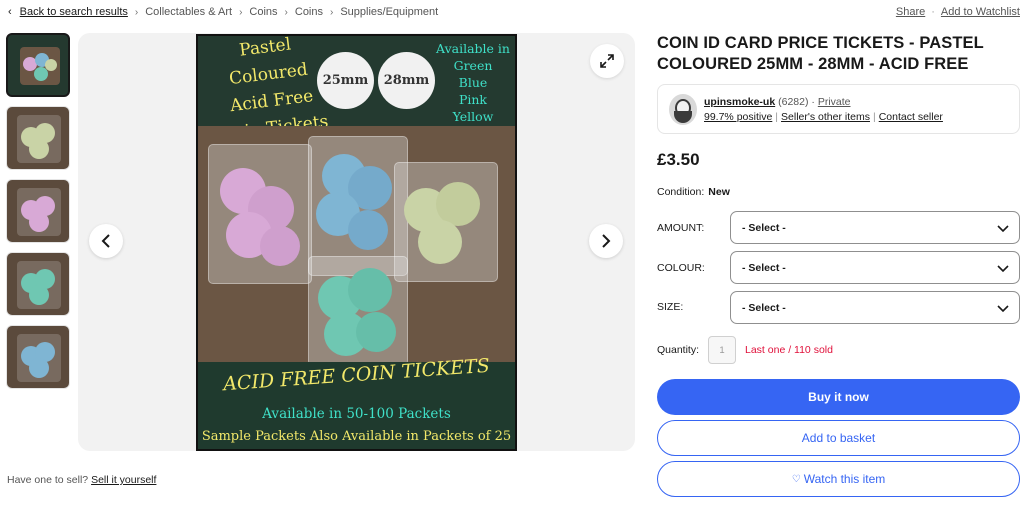 This screenshot has height=510, width=1022. Describe the element at coordinates (473, 82) in the screenshot. I see `colour-availability: Available in Green Blue Pink Yellow` at that location.